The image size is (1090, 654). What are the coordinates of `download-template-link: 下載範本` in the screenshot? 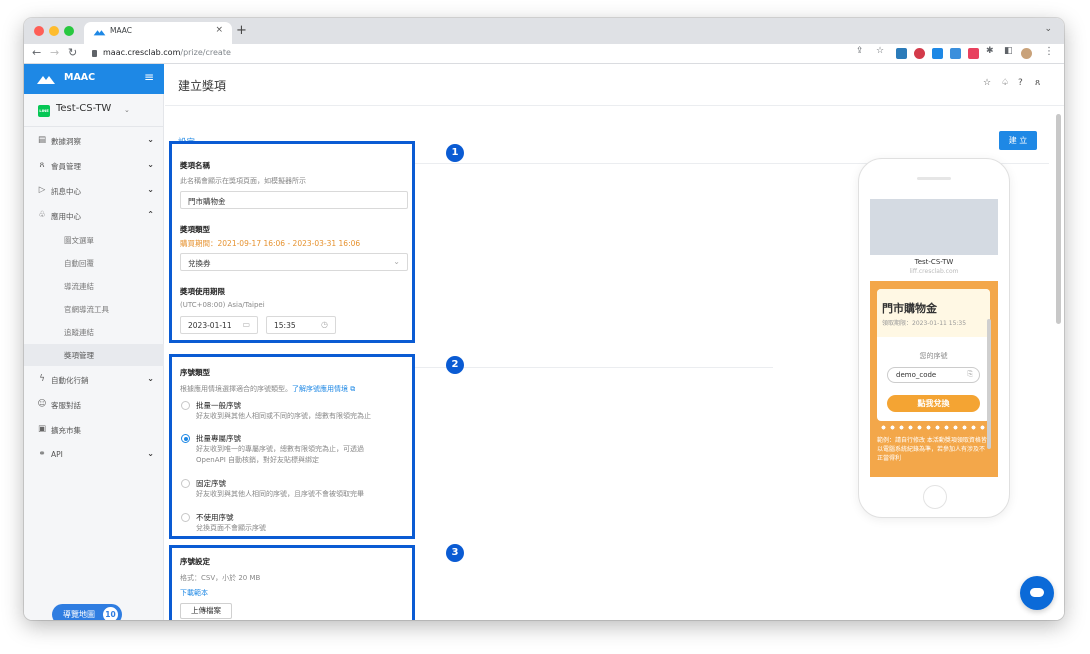 It's located at (194, 593).